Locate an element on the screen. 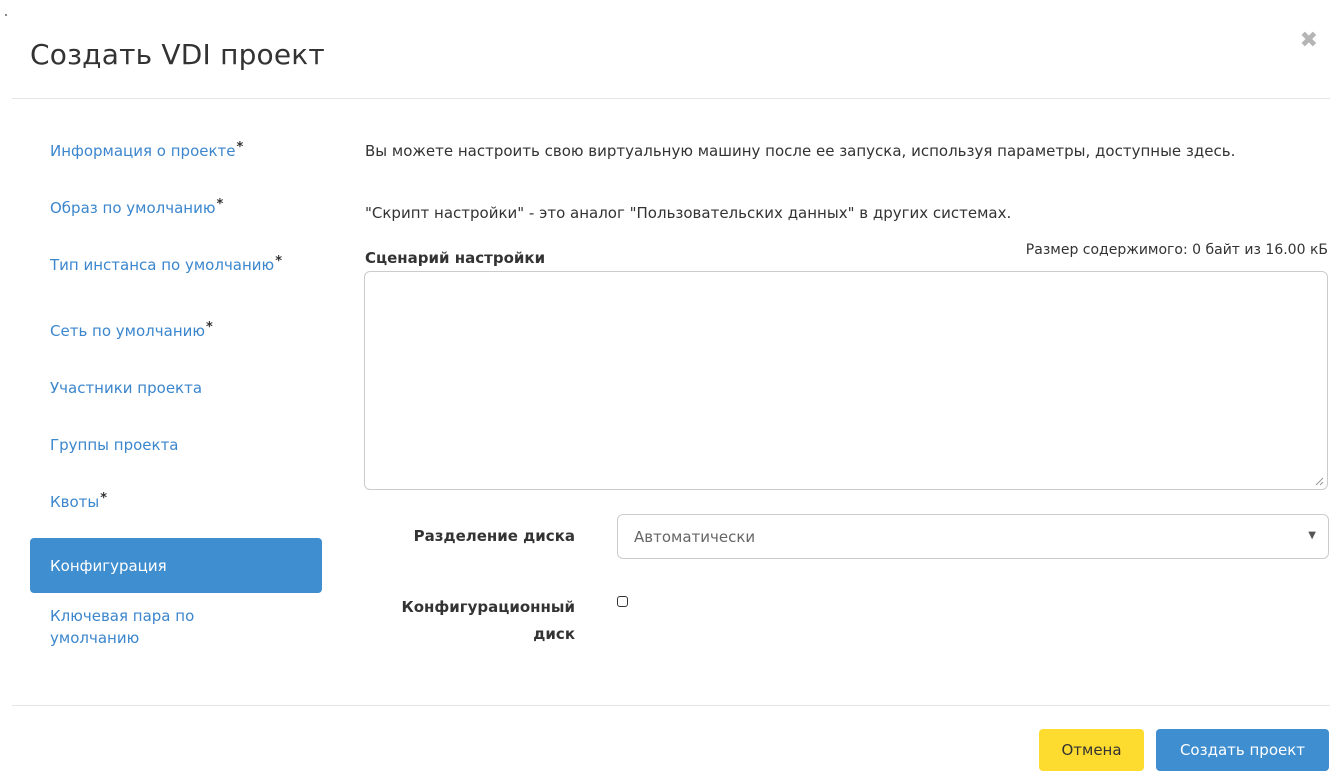  nav-item-label: Информация о проекте is located at coordinates (143, 151).